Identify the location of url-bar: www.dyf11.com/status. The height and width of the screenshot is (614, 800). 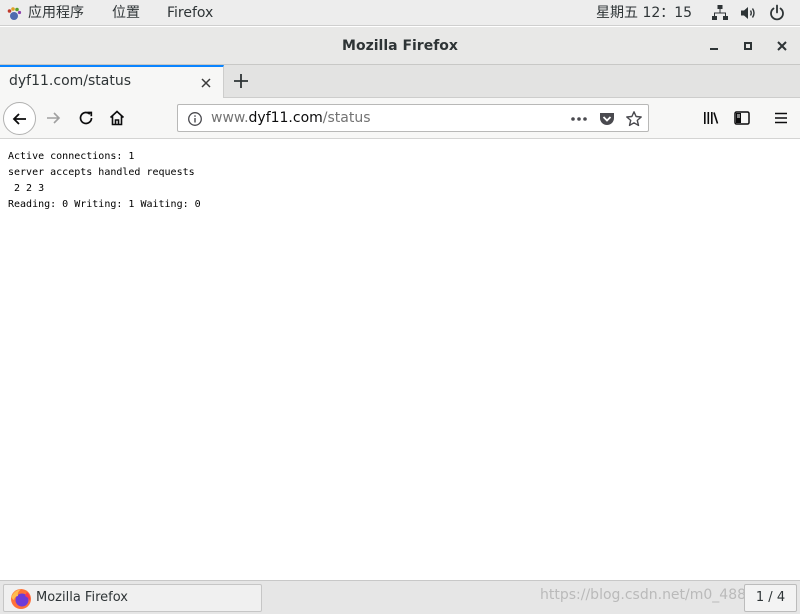
(413, 118).